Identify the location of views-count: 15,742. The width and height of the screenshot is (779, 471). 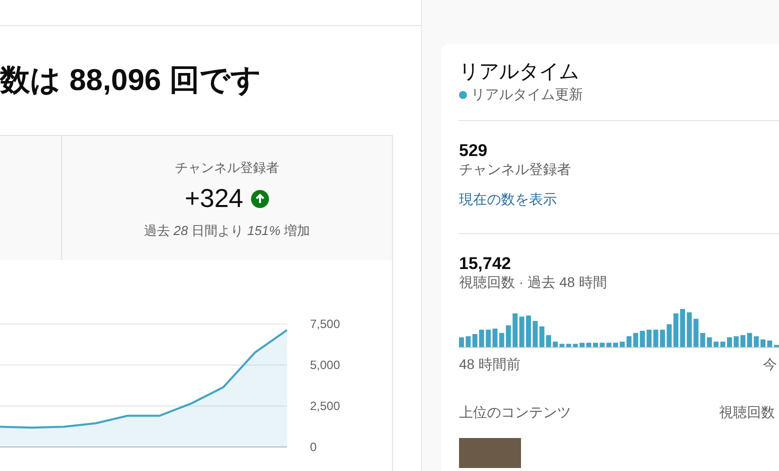
(485, 264).